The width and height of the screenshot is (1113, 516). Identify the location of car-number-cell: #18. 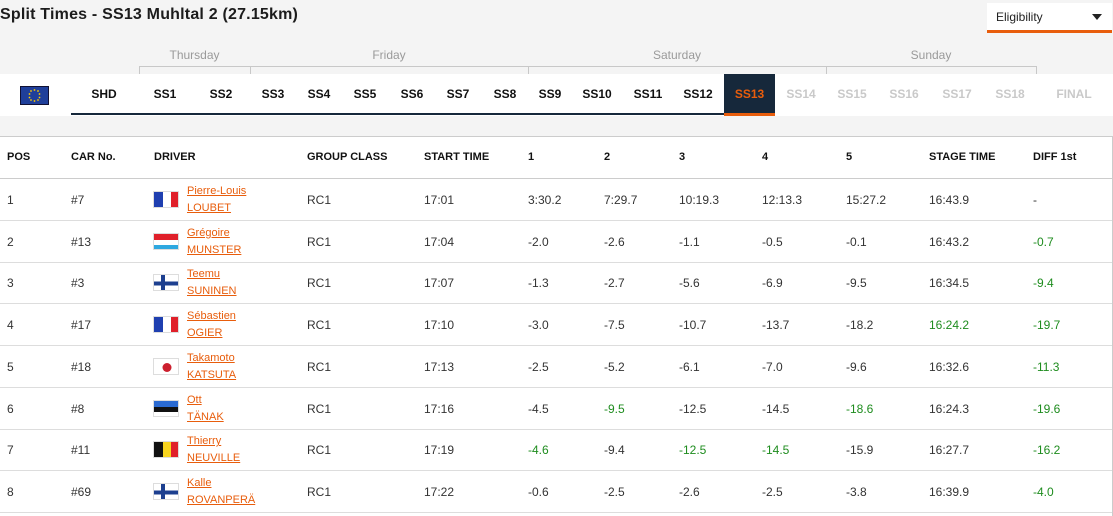
(81, 366).